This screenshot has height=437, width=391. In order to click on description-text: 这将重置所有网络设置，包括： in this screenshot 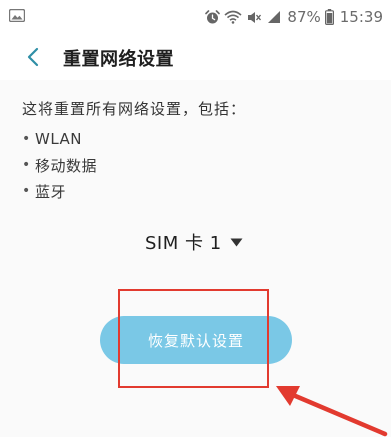, I will do `click(134, 109)`.